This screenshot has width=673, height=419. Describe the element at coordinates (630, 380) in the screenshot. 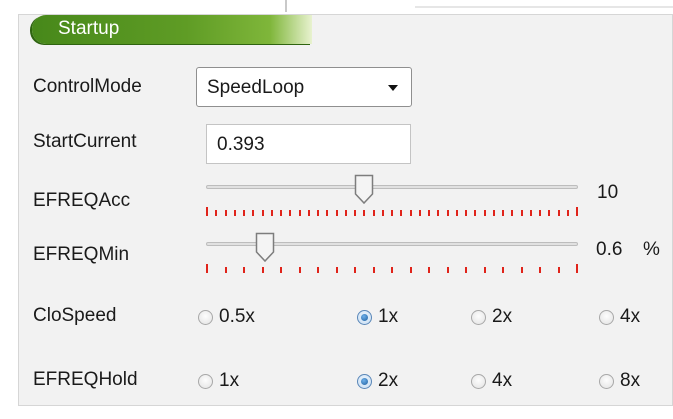

I see `radio-label: 8x` at that location.